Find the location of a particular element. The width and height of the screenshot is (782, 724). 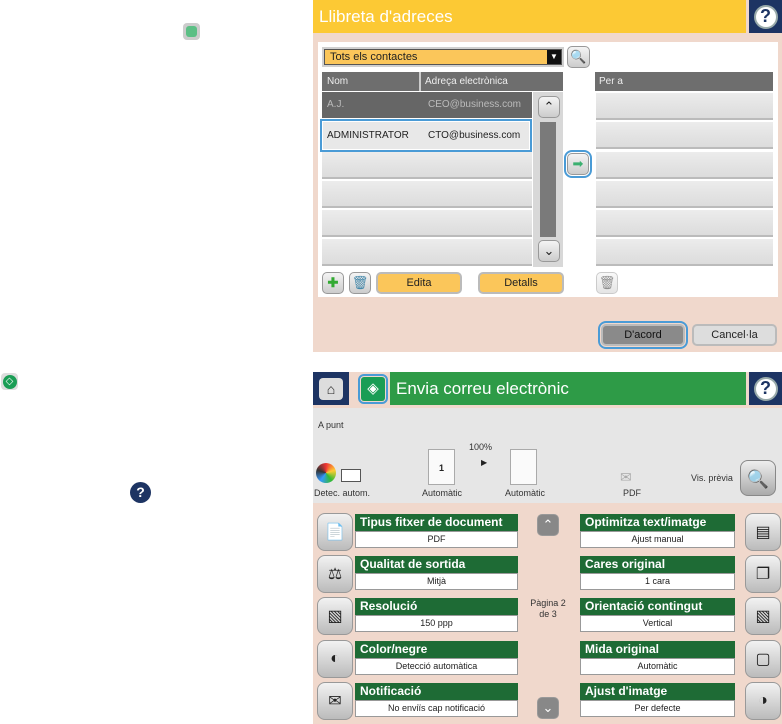

add-to-recipients-button: ➡ is located at coordinates (578, 164).